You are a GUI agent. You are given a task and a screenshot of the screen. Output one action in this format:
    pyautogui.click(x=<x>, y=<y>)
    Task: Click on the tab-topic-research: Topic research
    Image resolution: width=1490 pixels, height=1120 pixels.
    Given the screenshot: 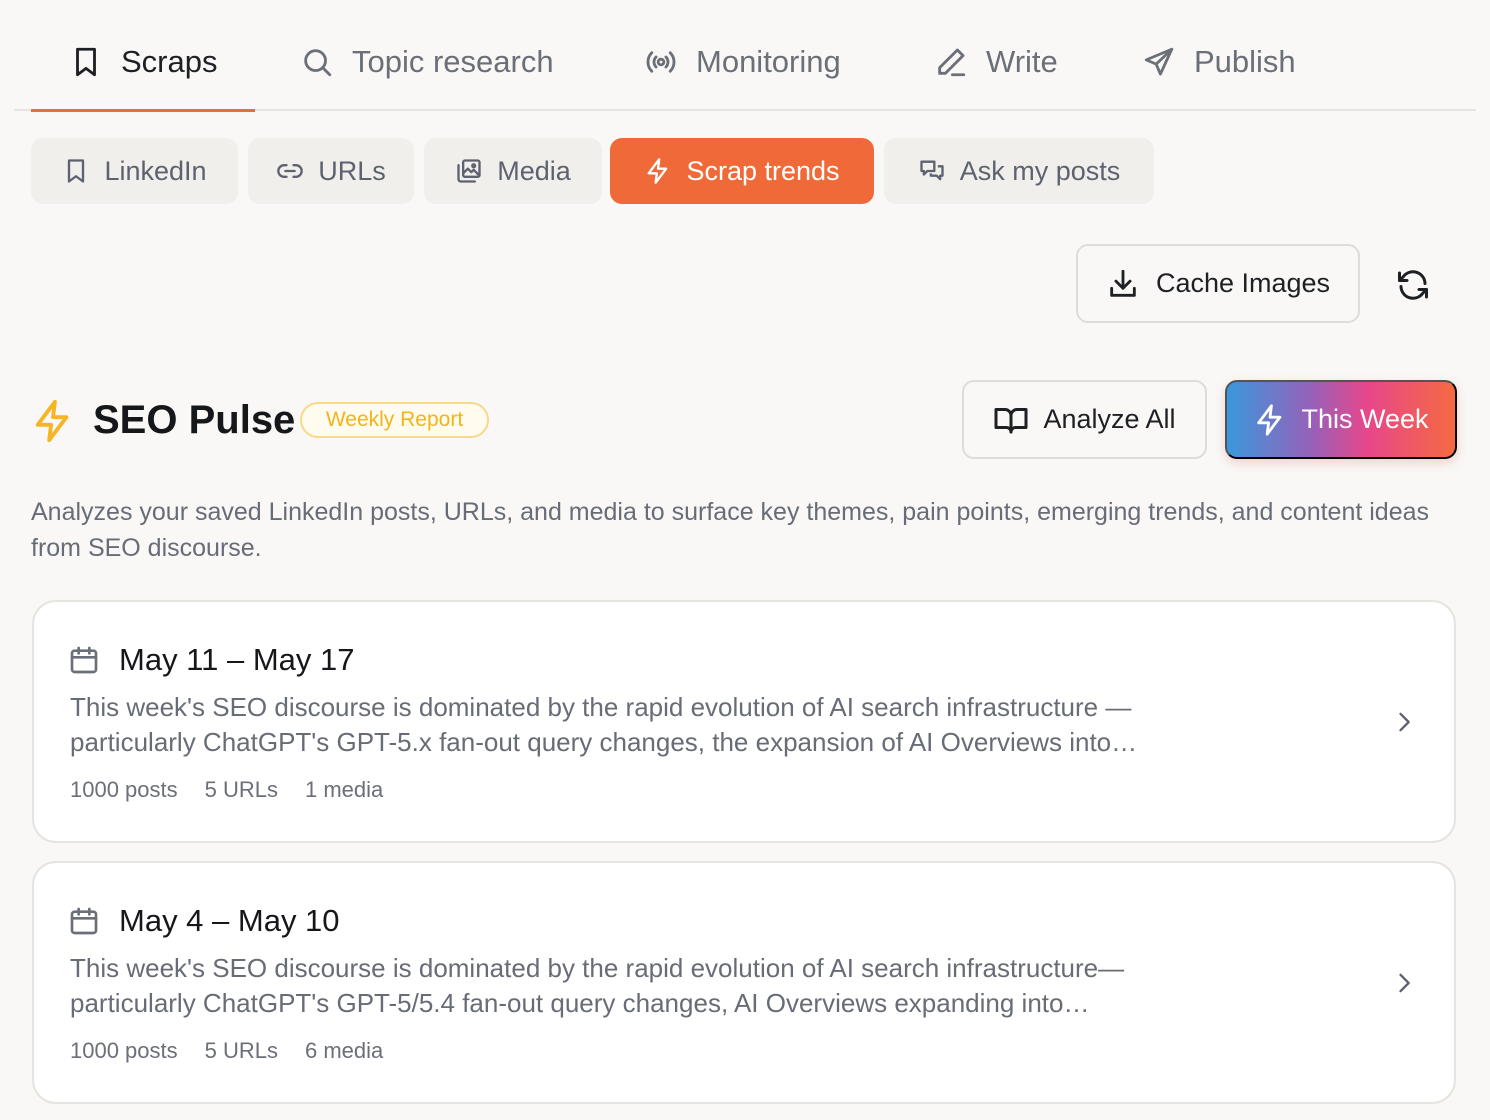 What is the action you would take?
    pyautogui.click(x=427, y=62)
    